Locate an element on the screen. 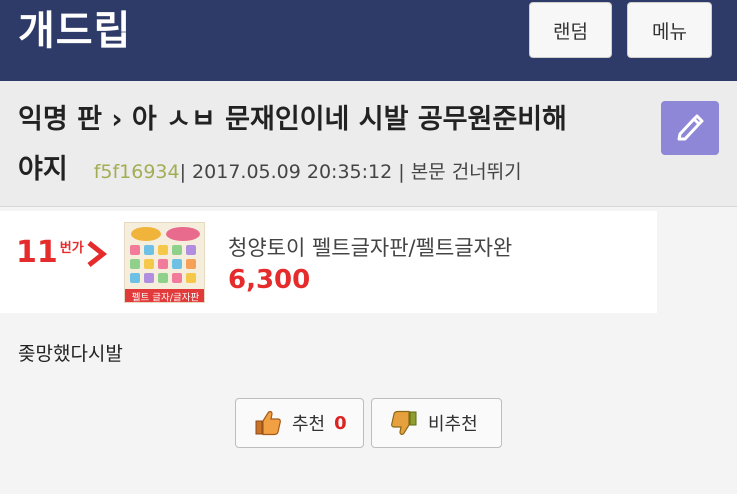  pencil-icon is located at coordinates (690, 128).